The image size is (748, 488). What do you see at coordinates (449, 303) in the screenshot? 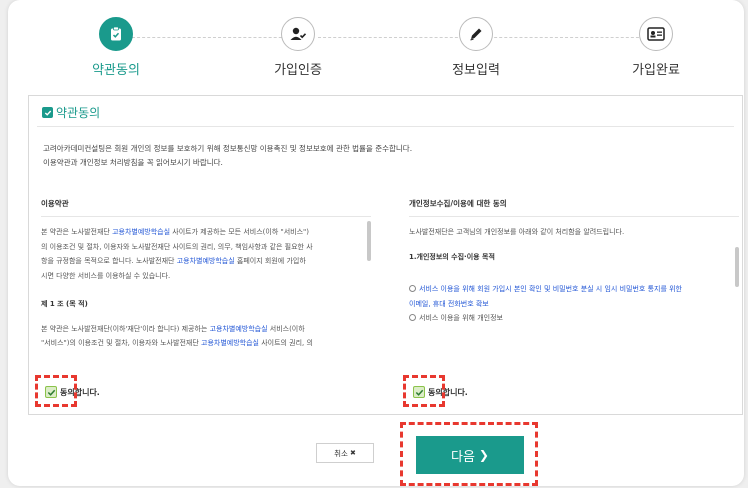
I see `privacy-option: 이메일, 휴대 전화번호 확보` at bounding box center [449, 303].